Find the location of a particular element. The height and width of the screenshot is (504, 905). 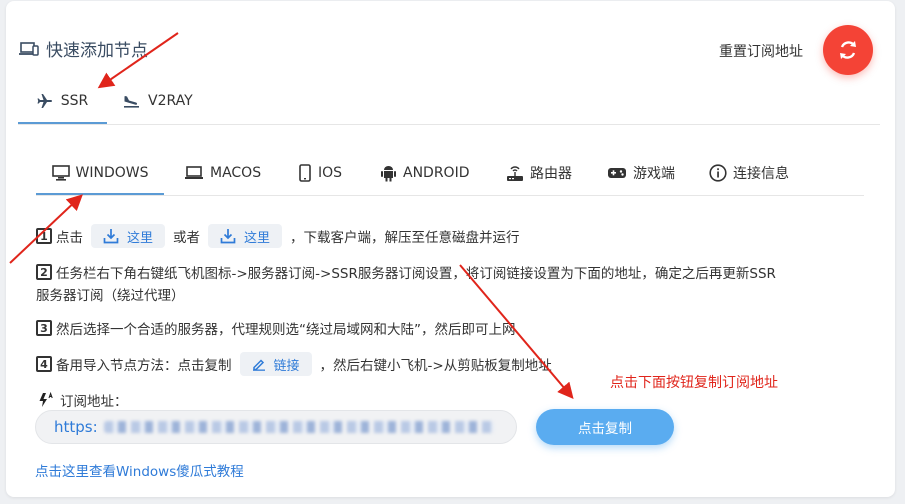

protocol-tabs: SSR V2RAY is located at coordinates (449, 102).